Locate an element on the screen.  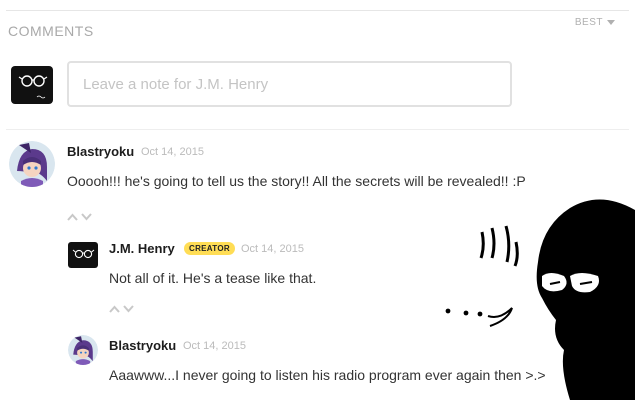
current-user-avatar is located at coordinates (32, 85).